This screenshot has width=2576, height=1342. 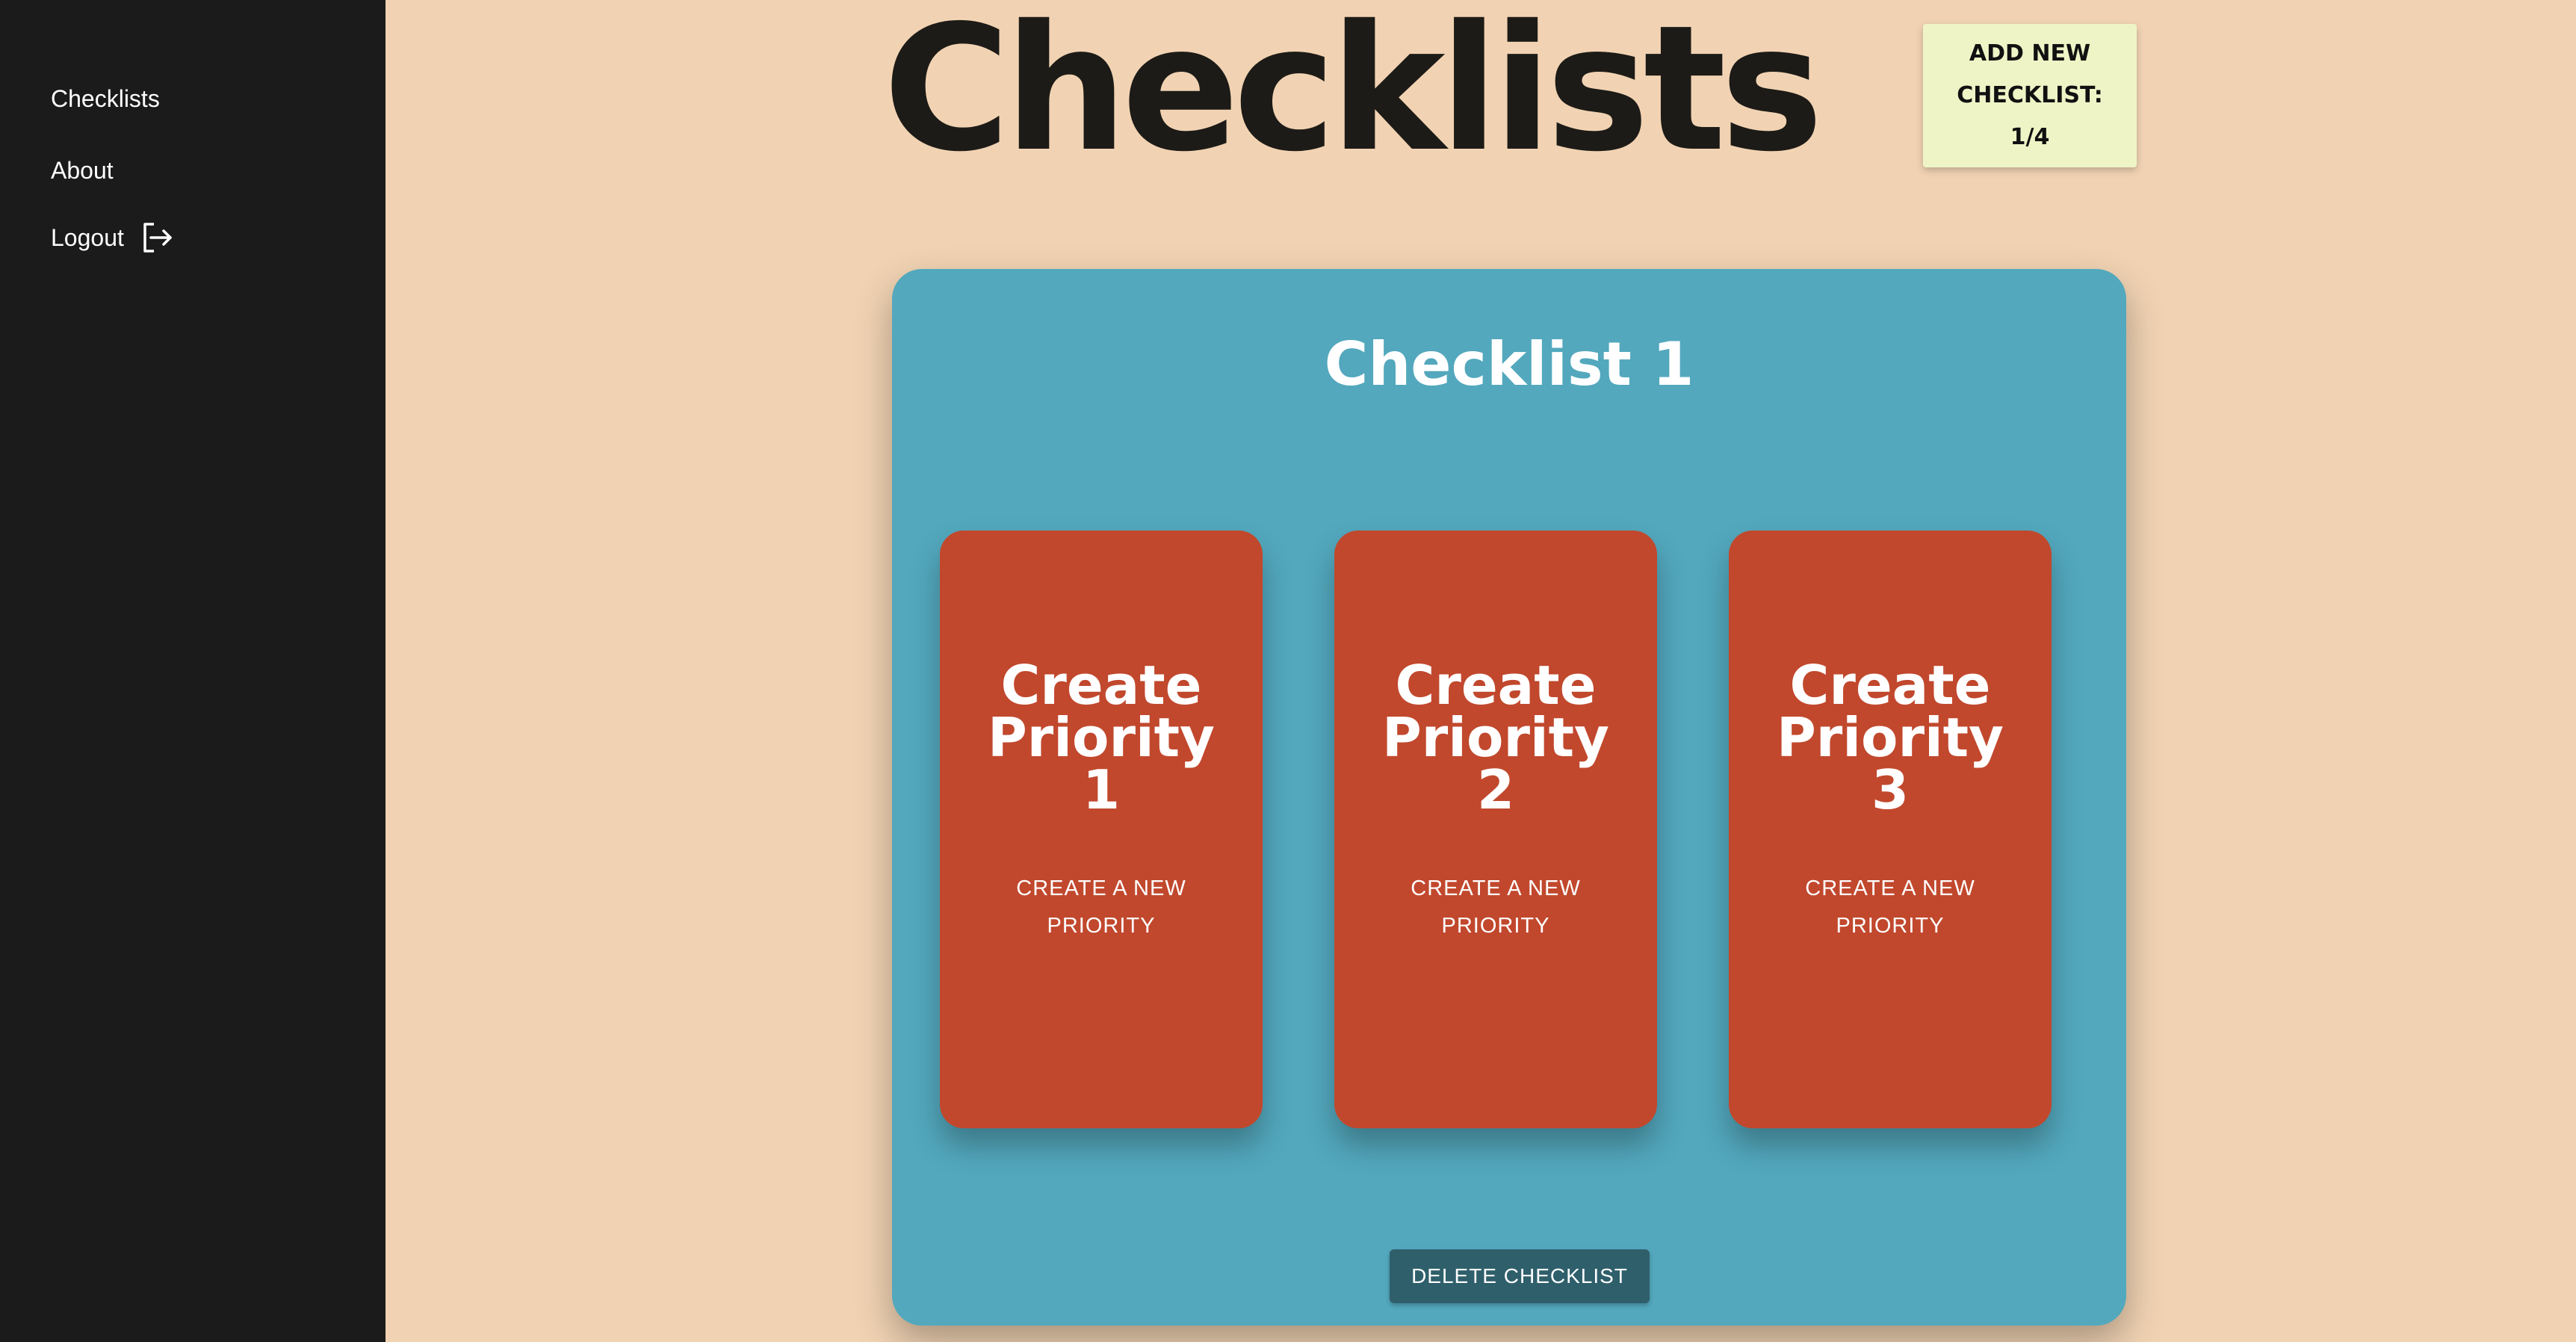 I want to click on add-button-line-2: CHECKLIST:, so click(x=2030, y=95).